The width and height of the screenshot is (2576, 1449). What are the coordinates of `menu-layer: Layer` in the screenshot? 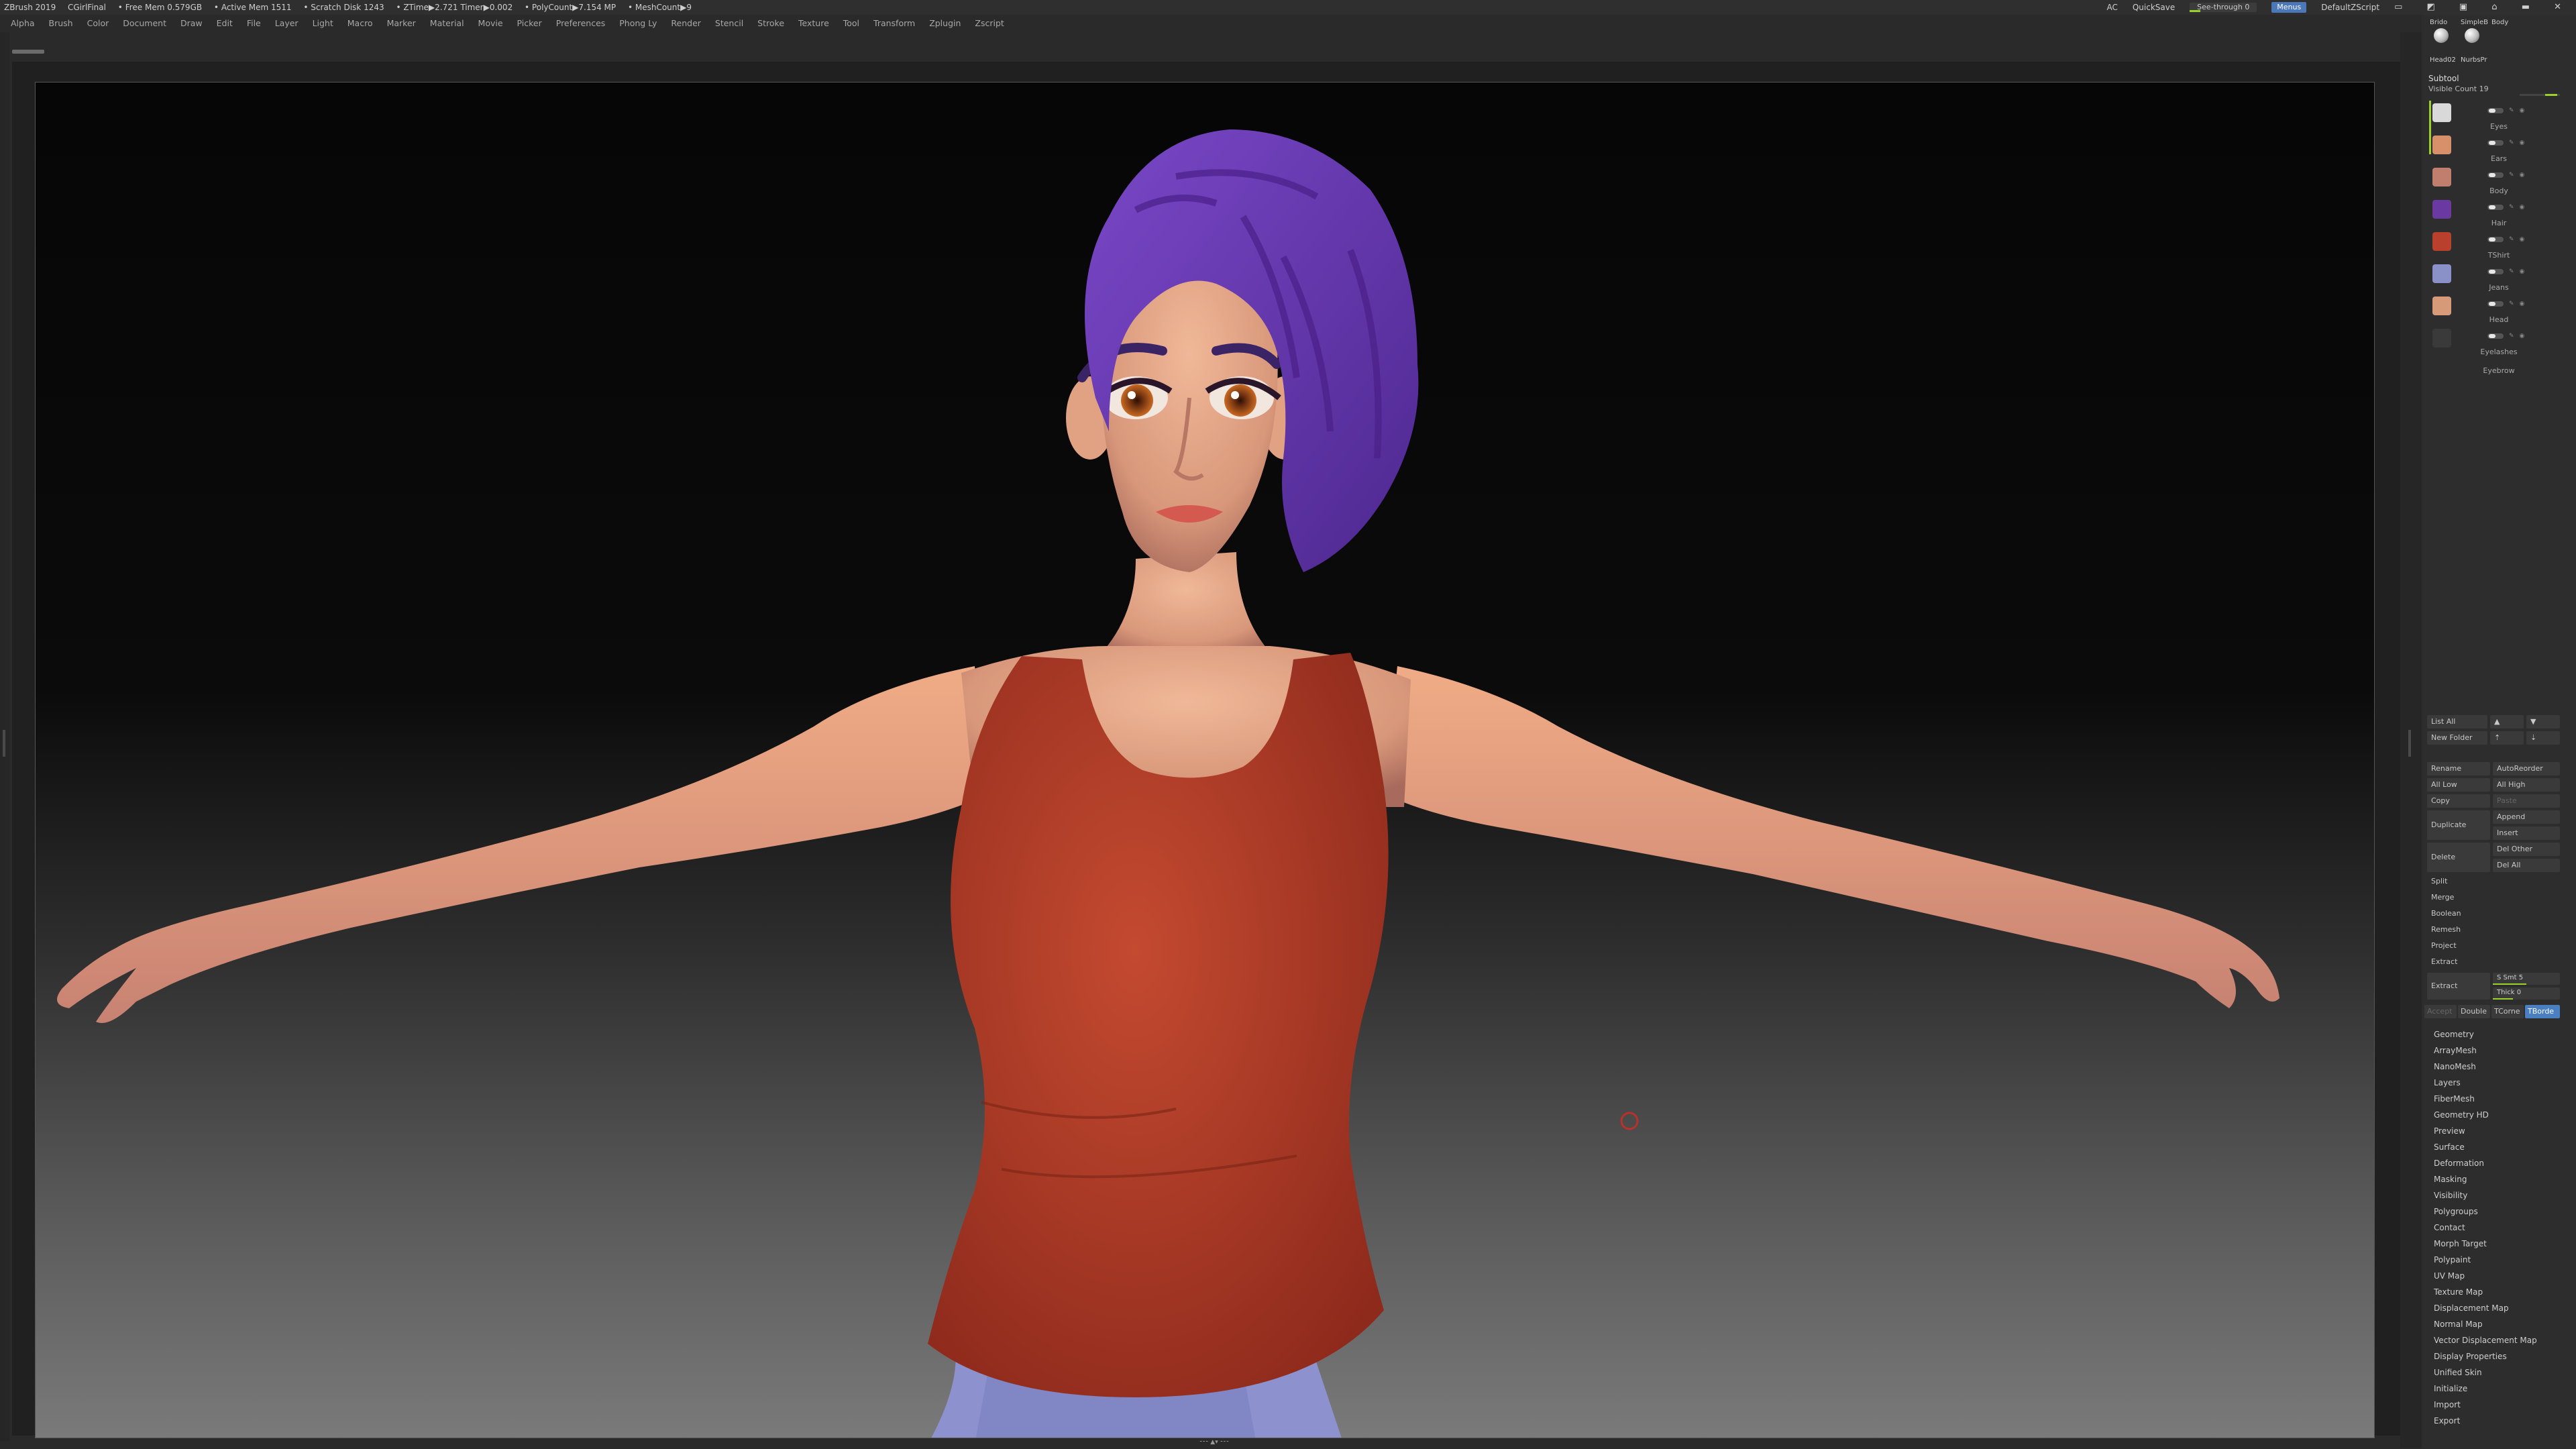 It's located at (287, 23).